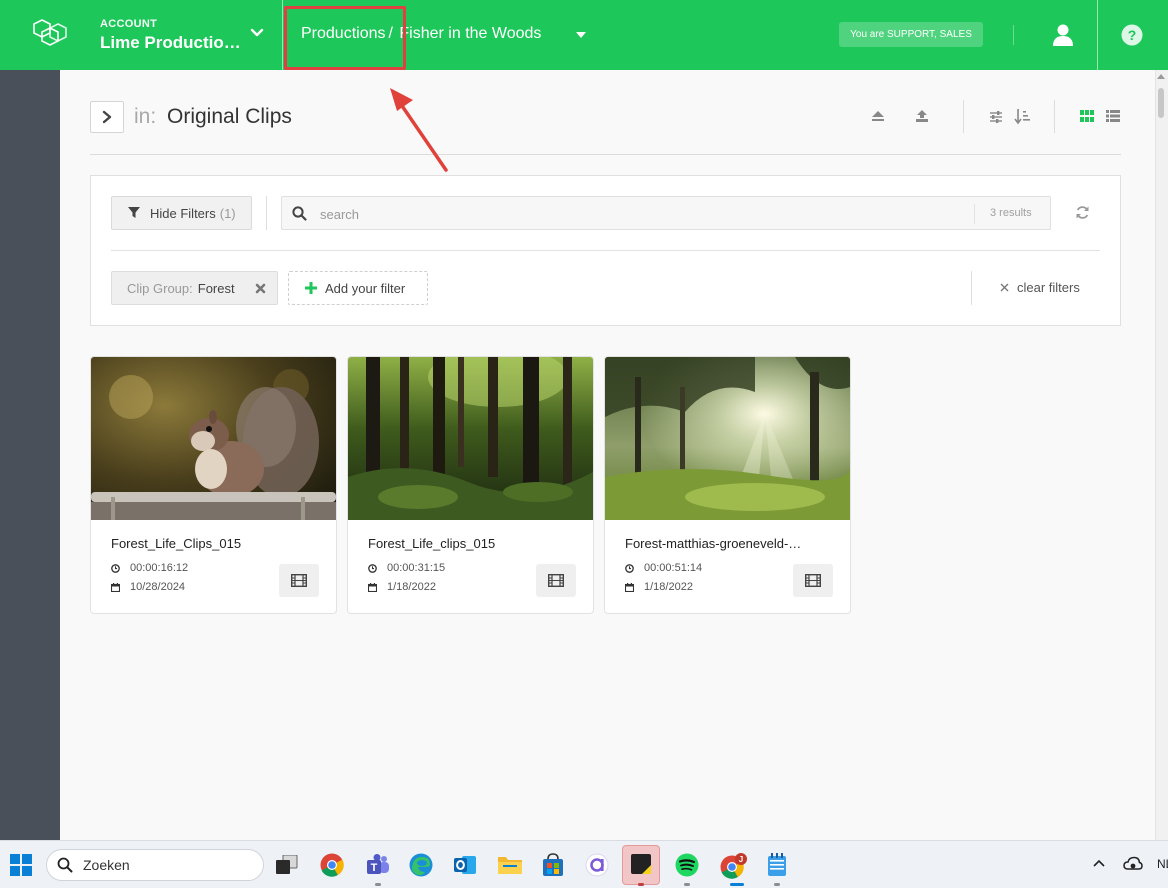 The width and height of the screenshot is (1168, 888). I want to click on scroll-up-arrow-icon, so click(1161, 76).